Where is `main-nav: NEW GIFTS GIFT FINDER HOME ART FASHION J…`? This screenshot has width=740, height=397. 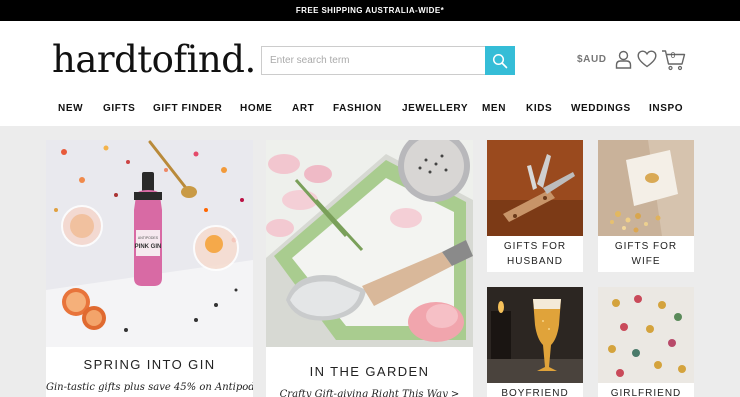
main-nav: NEW GIFTS GIFT FINDER HOME ART FASHION J… is located at coordinates (370, 109).